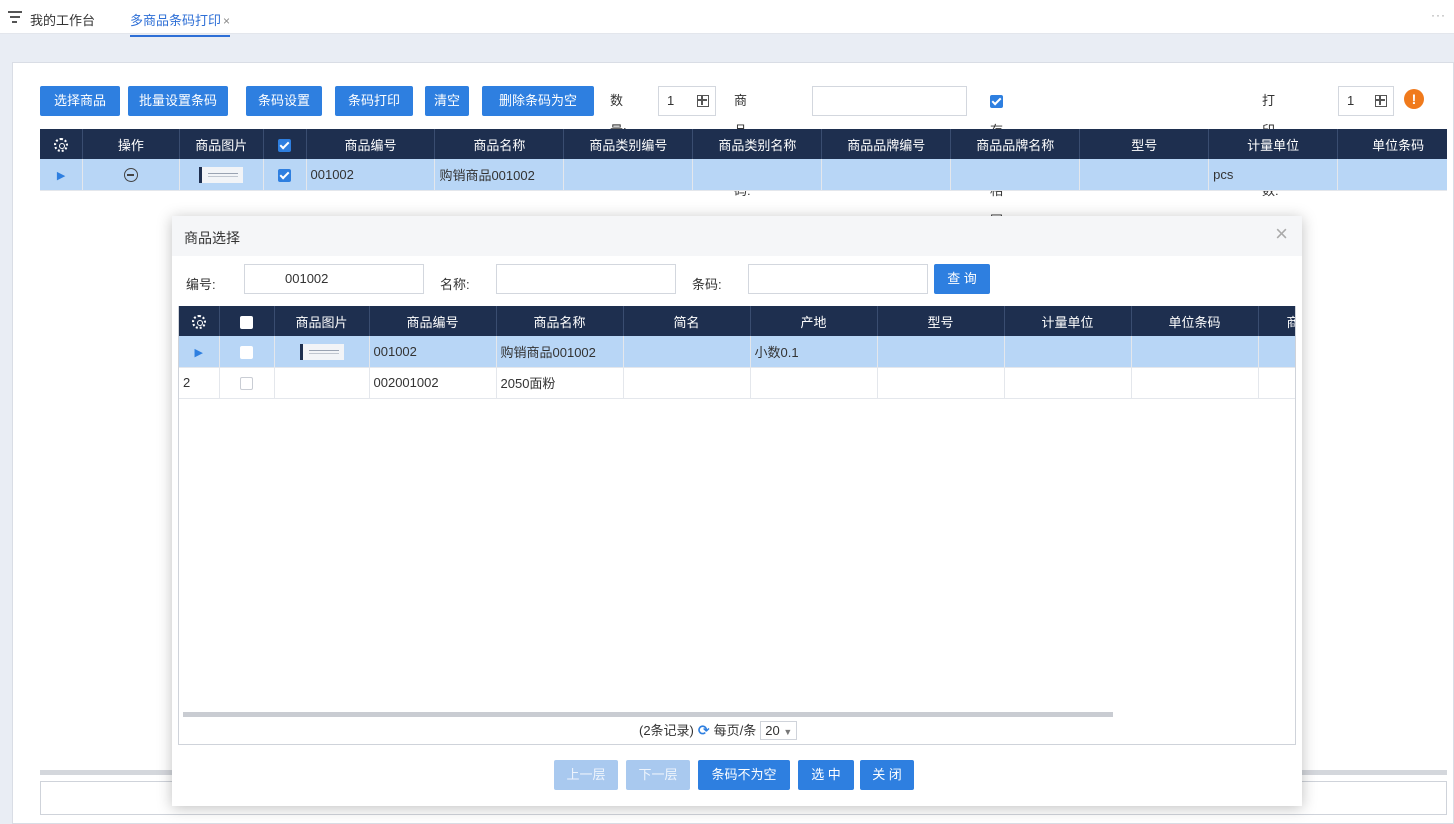 The image size is (1454, 824). What do you see at coordinates (15, 17) in the screenshot?
I see `menu-icon` at bounding box center [15, 17].